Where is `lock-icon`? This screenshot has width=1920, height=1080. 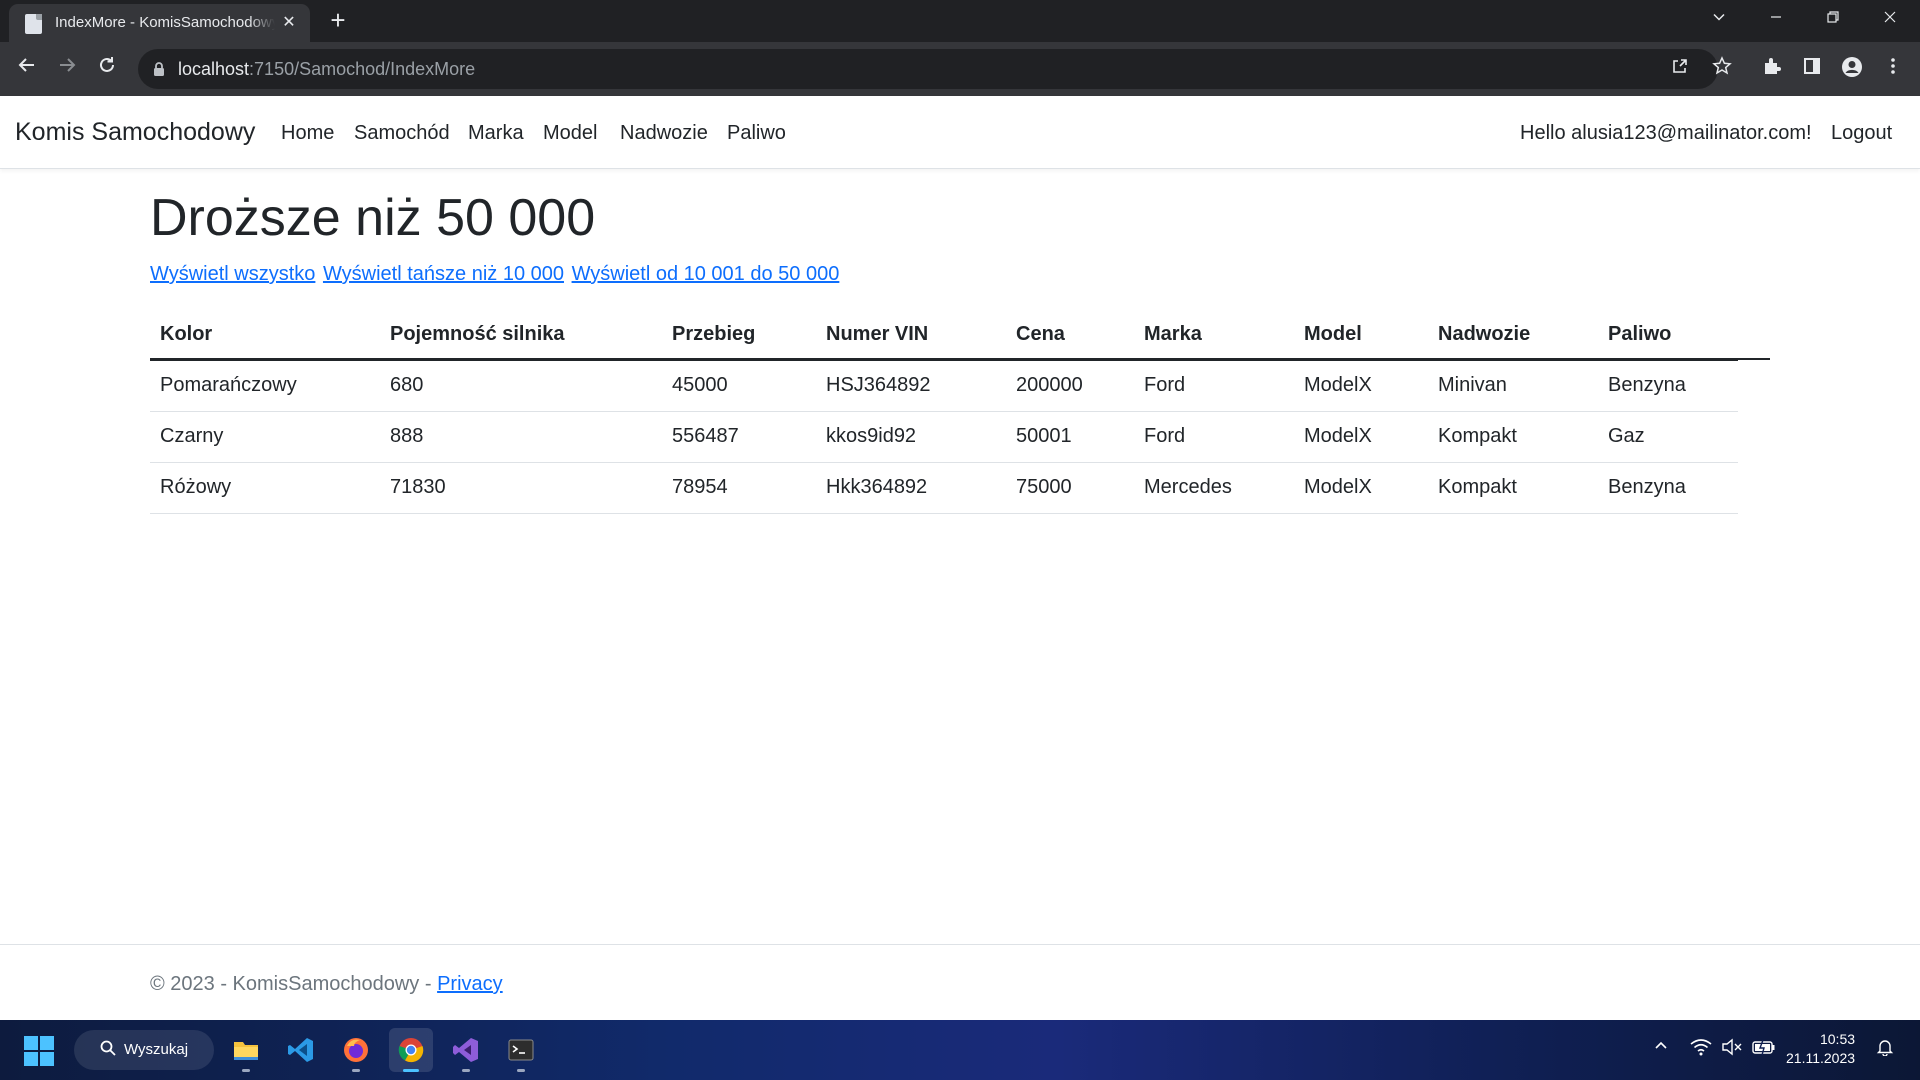 lock-icon is located at coordinates (159, 69).